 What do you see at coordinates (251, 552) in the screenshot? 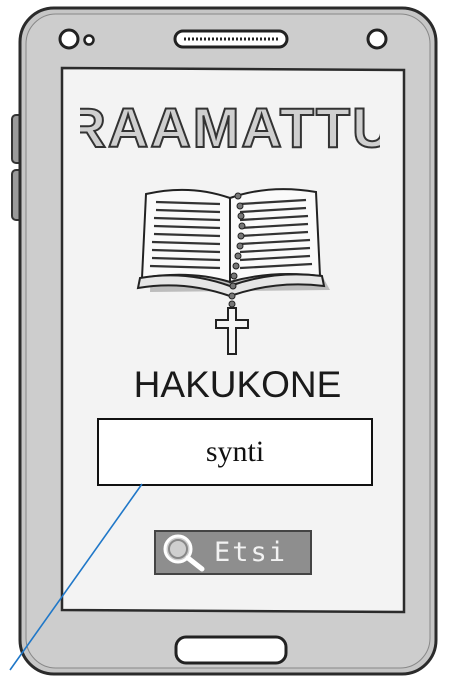
I see `search-button-label: Etsi` at bounding box center [251, 552].